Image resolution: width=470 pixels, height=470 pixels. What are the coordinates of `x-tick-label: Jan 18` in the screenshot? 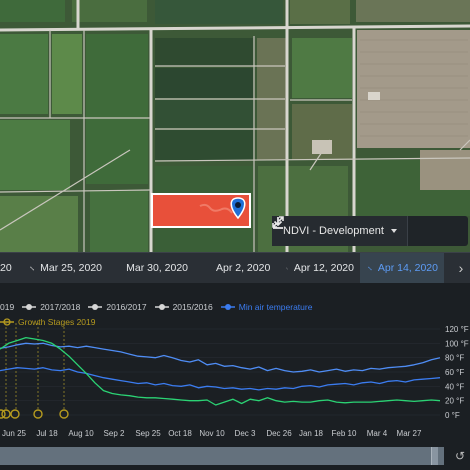 It's located at (311, 433).